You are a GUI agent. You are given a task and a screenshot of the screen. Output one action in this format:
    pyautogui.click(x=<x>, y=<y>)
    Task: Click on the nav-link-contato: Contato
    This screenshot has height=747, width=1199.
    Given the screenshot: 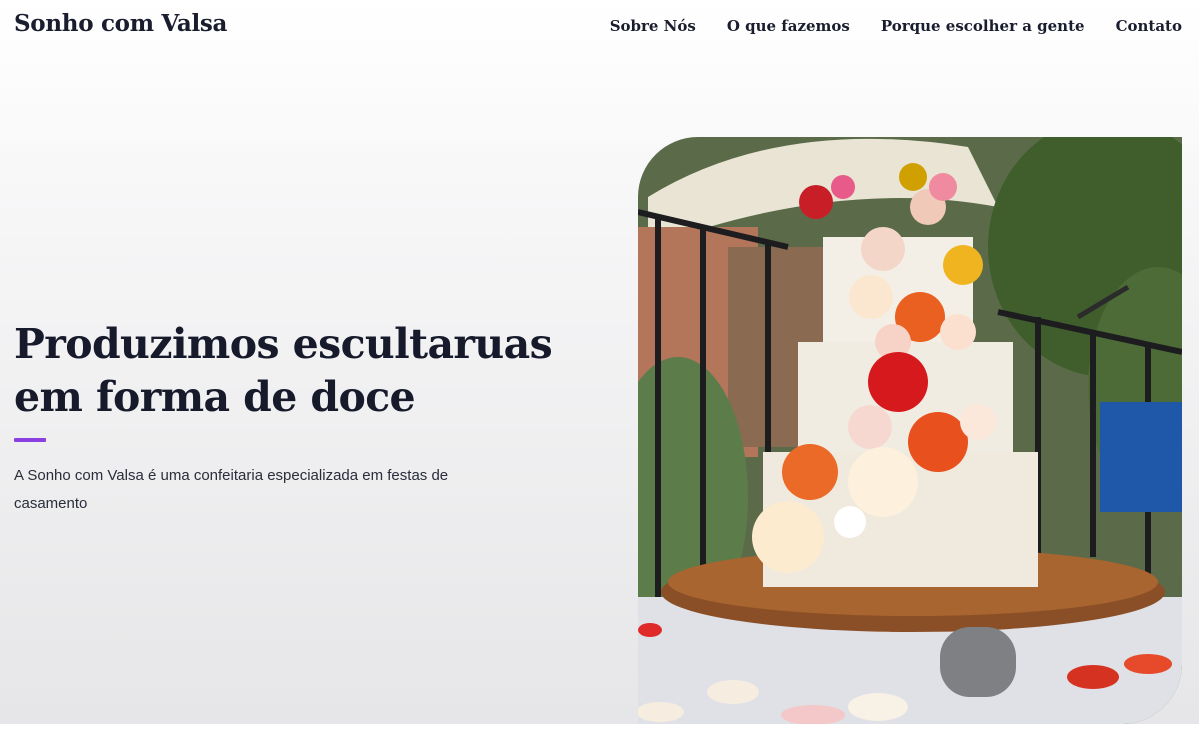 What is the action you would take?
    pyautogui.click(x=1149, y=26)
    